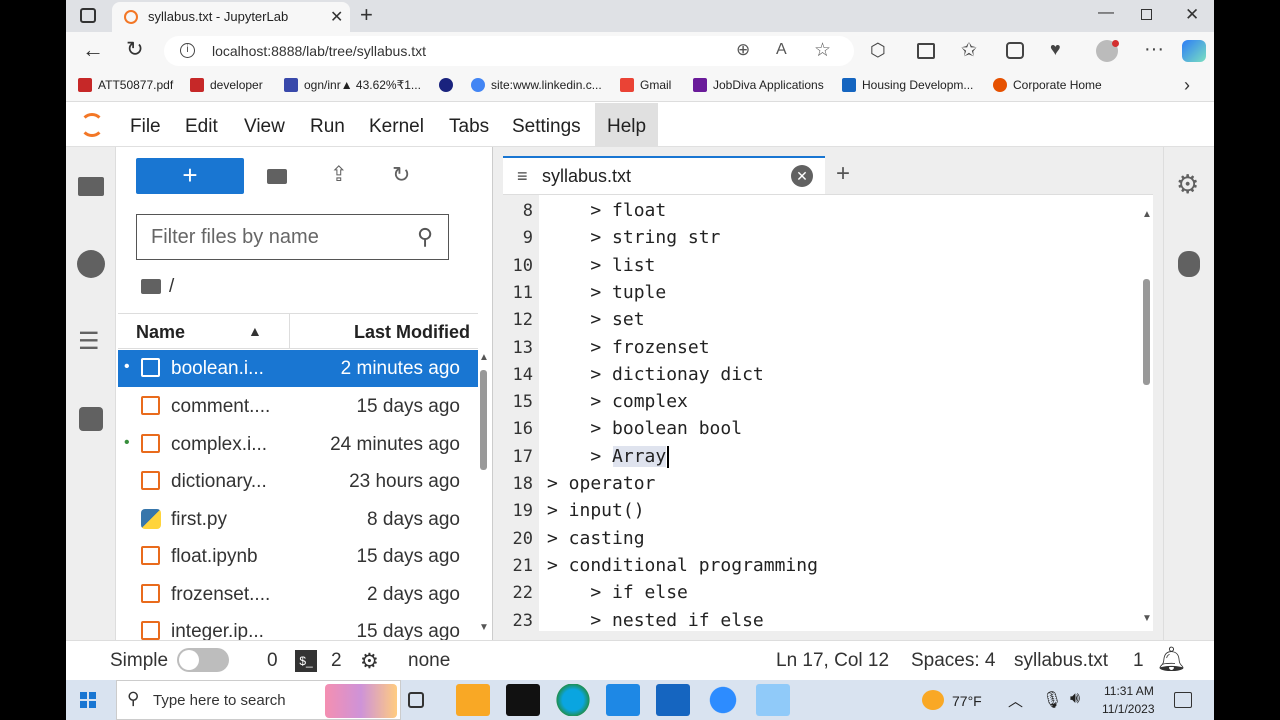 The height and width of the screenshot is (720, 1280). What do you see at coordinates (1154, 49) in the screenshot?
I see `more-menu-icon: ···` at bounding box center [1154, 49].